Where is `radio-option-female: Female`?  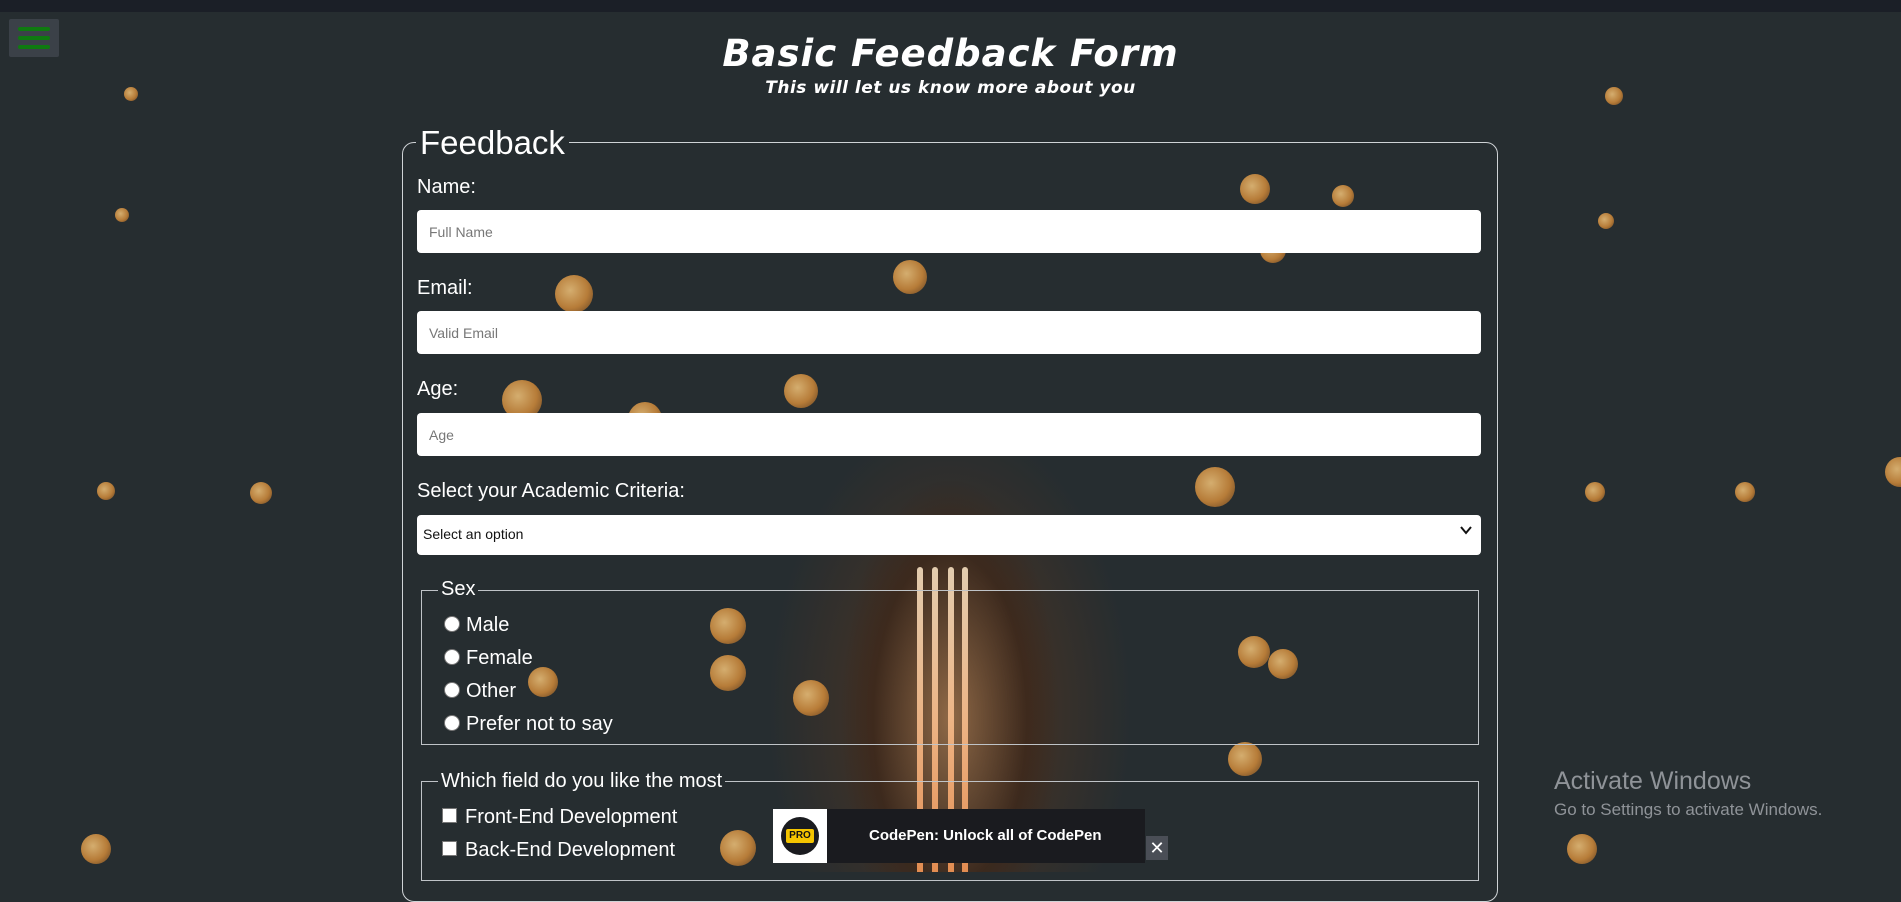 radio-option-female: Female is located at coordinates (488, 659).